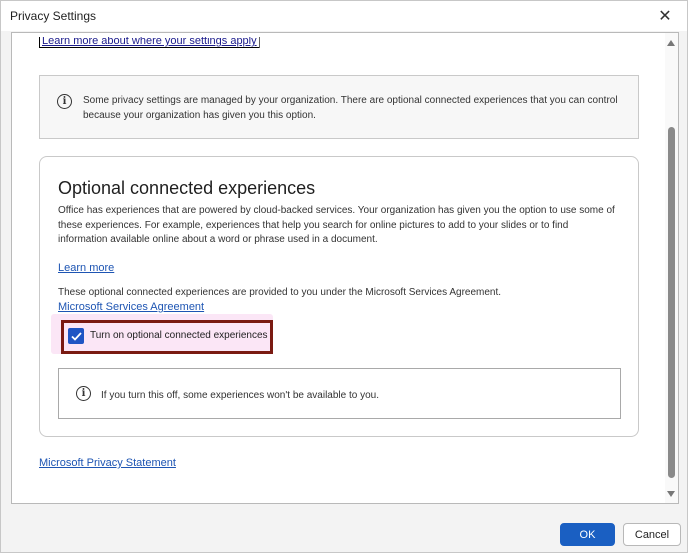 The image size is (688, 553). What do you see at coordinates (652, 534) in the screenshot?
I see `cancel-button: Cancel` at bounding box center [652, 534].